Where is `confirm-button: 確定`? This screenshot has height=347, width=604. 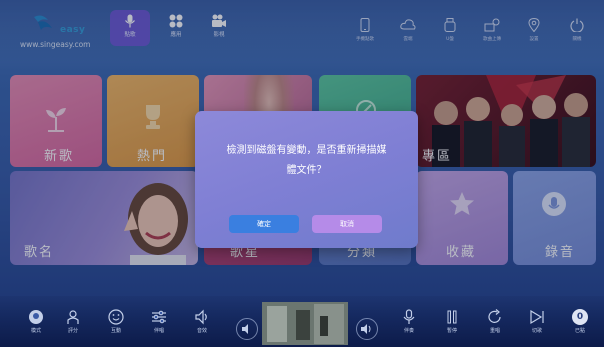
confirm-button: 確定 is located at coordinates (264, 224).